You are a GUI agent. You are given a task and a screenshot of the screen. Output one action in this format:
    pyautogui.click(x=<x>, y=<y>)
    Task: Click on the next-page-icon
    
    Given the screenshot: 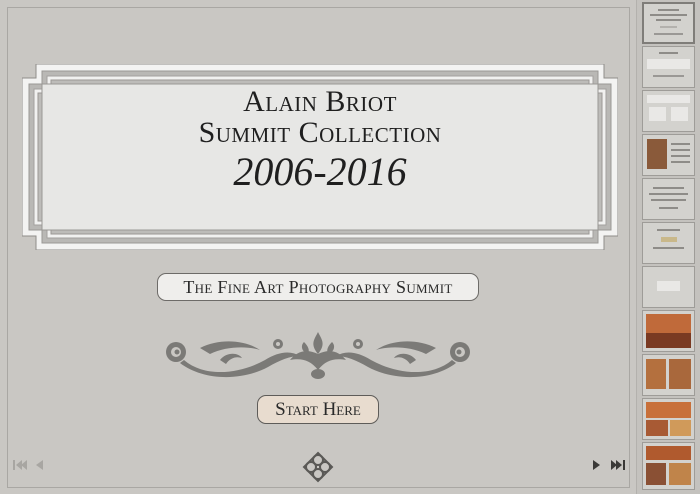 What is the action you would take?
    pyautogui.click(x=596, y=465)
    